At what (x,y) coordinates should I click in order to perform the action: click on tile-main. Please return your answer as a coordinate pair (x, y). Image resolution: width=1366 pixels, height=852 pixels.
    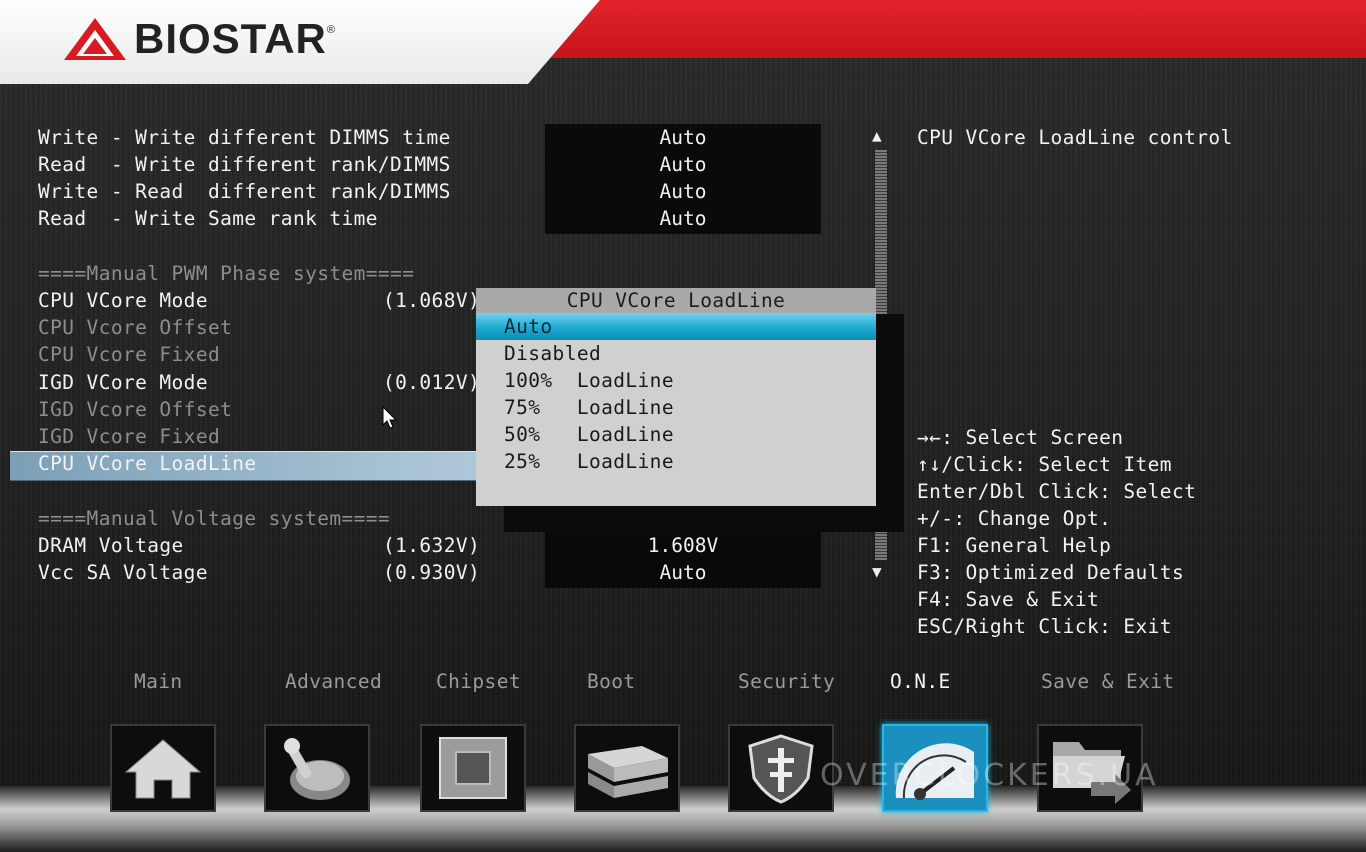
    Looking at the image, I should click on (163, 768).